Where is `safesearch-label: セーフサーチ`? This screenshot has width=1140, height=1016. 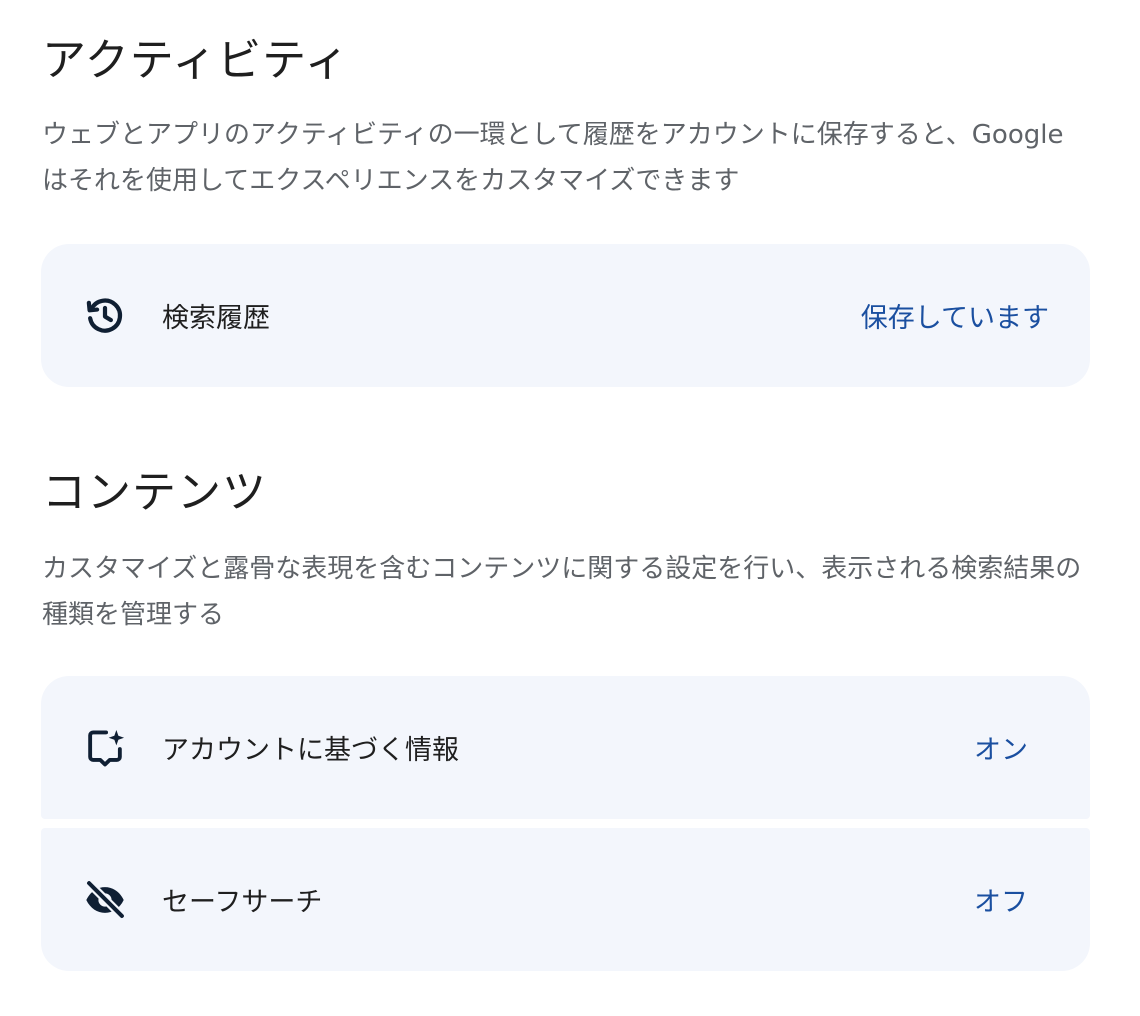 safesearch-label: セーフサーチ is located at coordinates (242, 902).